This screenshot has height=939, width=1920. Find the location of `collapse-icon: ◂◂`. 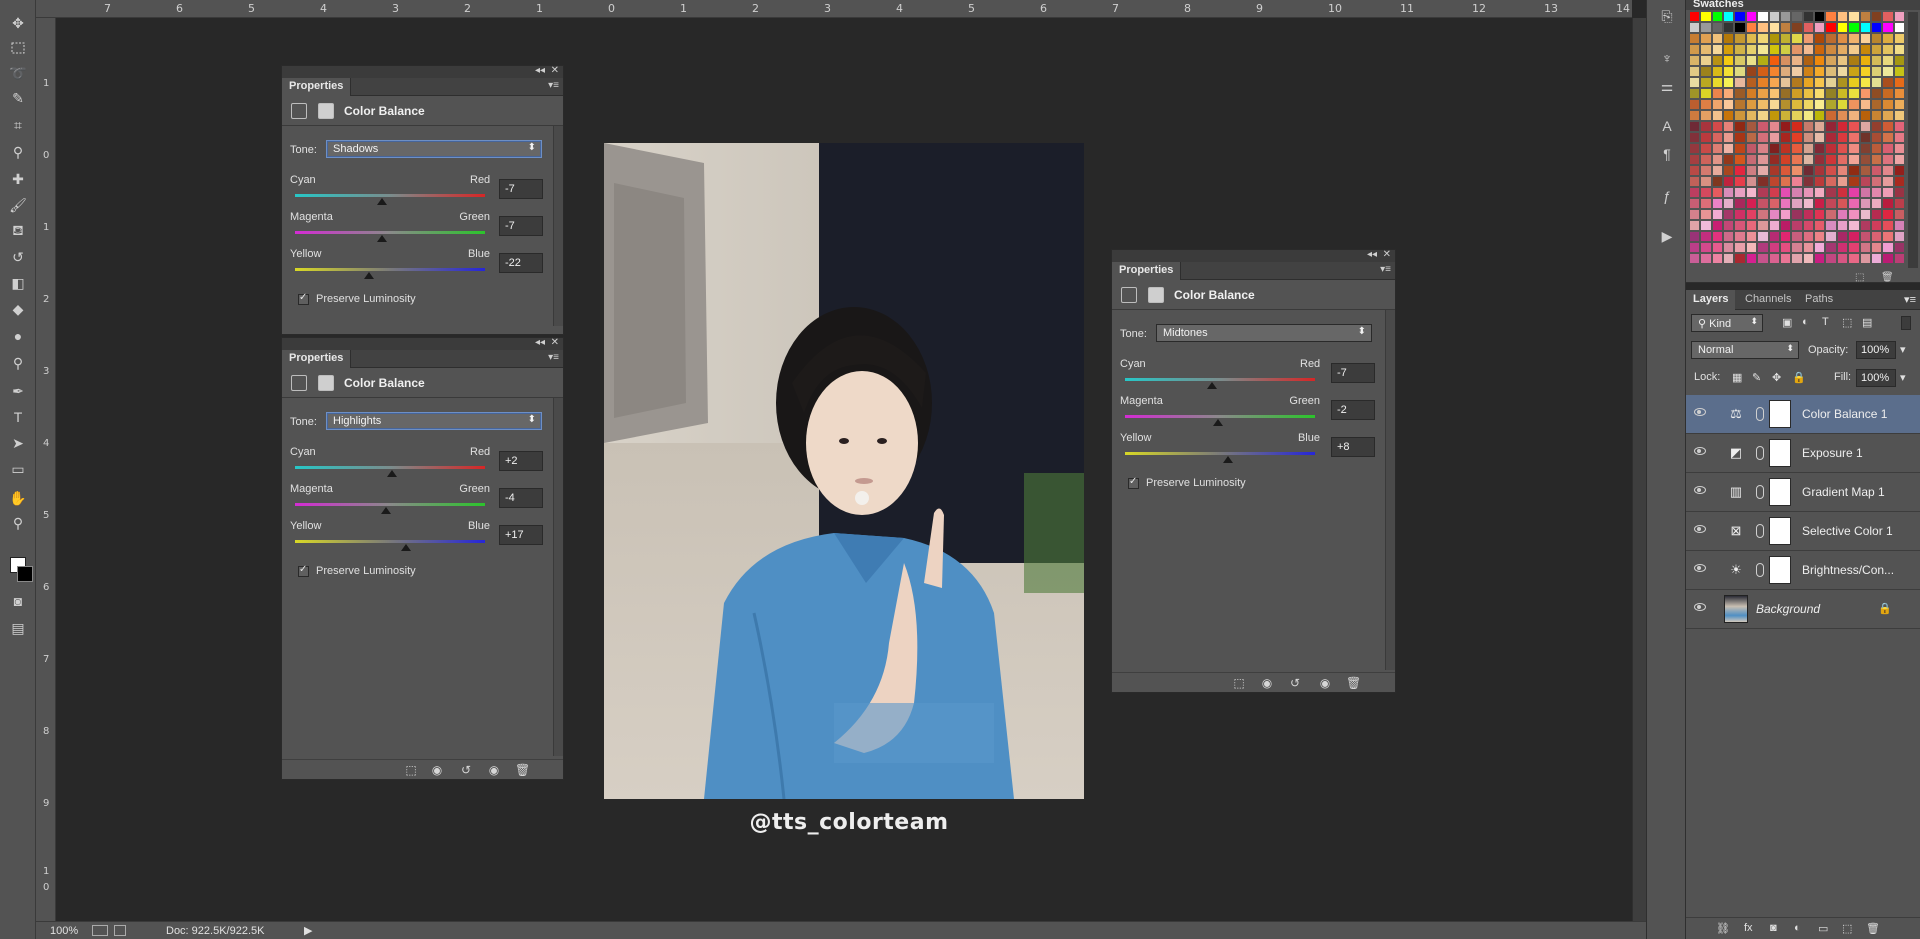

collapse-icon: ◂◂ is located at coordinates (540, 70).